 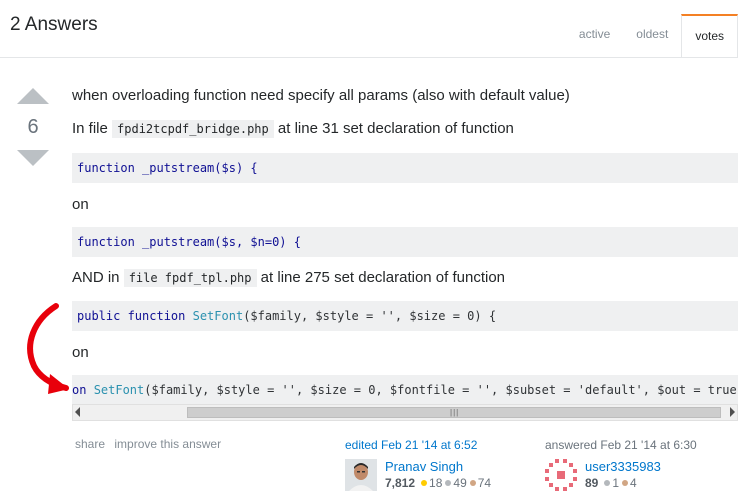 What do you see at coordinates (92, 128) in the screenshot?
I see `text: In file` at bounding box center [92, 128].